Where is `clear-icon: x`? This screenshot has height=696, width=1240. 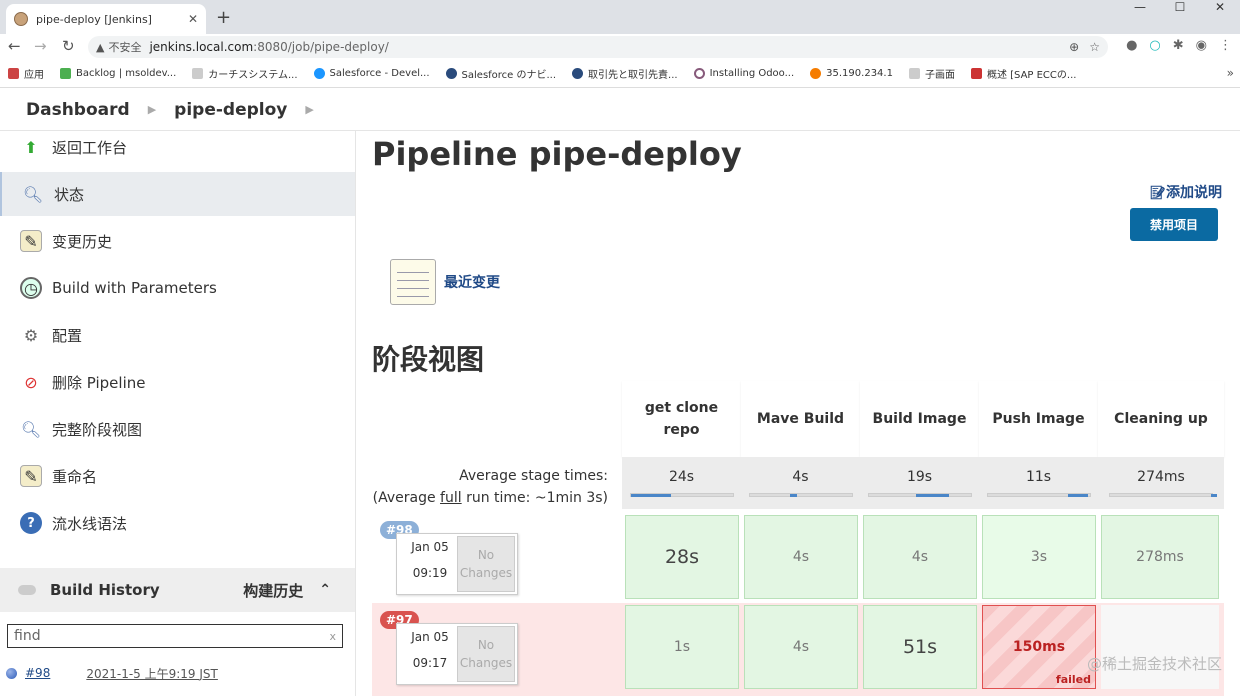 clear-icon: x is located at coordinates (332, 636).